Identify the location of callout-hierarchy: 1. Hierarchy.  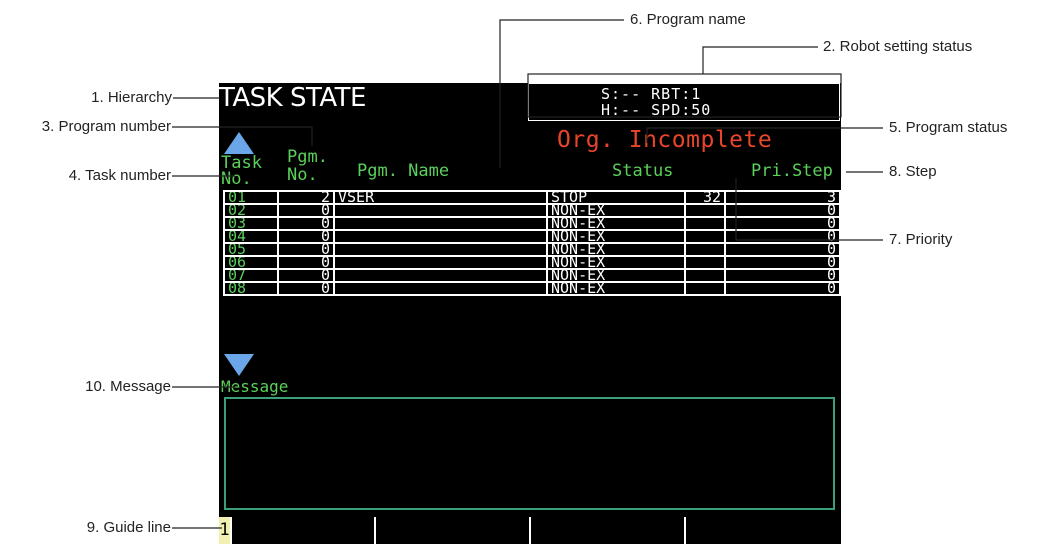
(131, 97).